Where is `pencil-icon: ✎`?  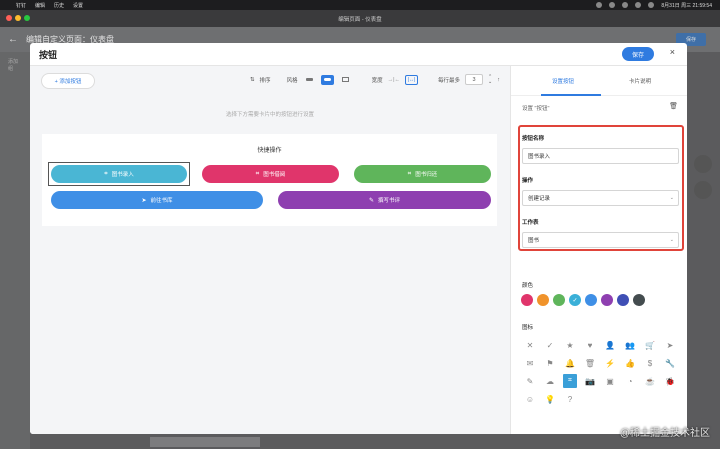
pencil-icon: ✎ is located at coordinates (371, 200).